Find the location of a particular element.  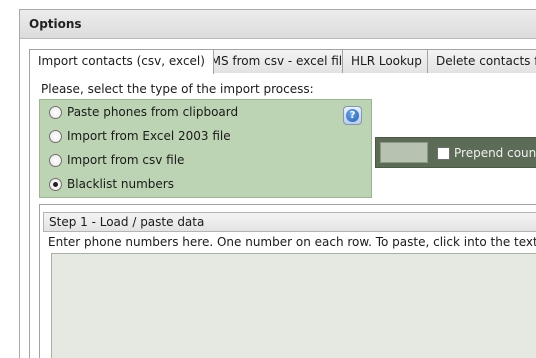

tab-hlr-lookup: HLR Lookup is located at coordinates (386, 61).